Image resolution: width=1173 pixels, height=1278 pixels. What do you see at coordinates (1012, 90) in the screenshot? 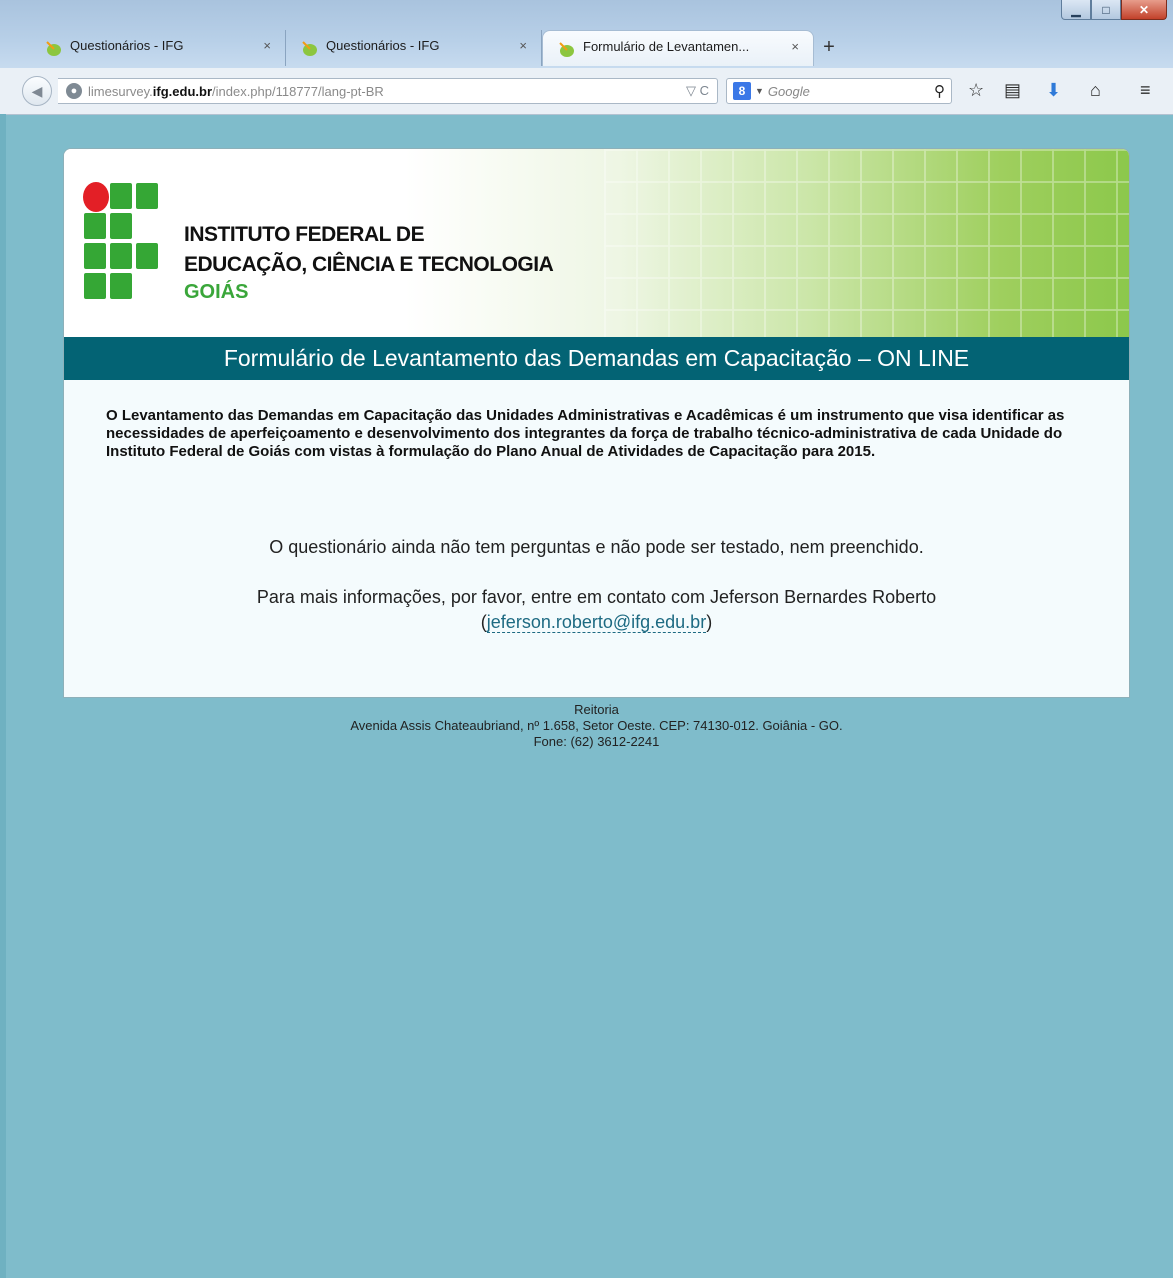
I see `bookmarks-list-icon: ▤` at bounding box center [1012, 90].